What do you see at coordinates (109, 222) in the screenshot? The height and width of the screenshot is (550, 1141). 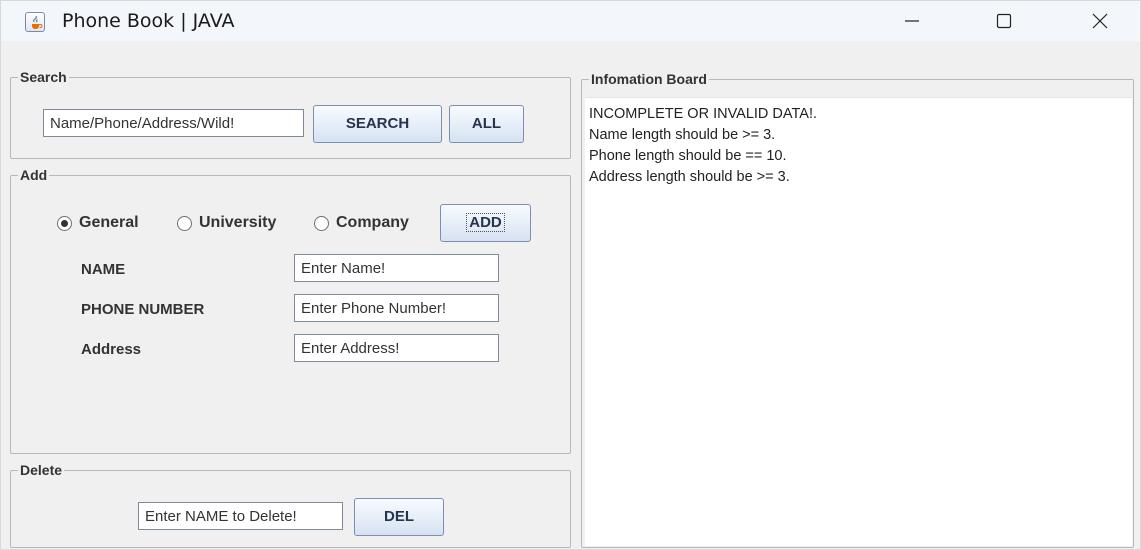 I see `radio-general-label: General` at bounding box center [109, 222].